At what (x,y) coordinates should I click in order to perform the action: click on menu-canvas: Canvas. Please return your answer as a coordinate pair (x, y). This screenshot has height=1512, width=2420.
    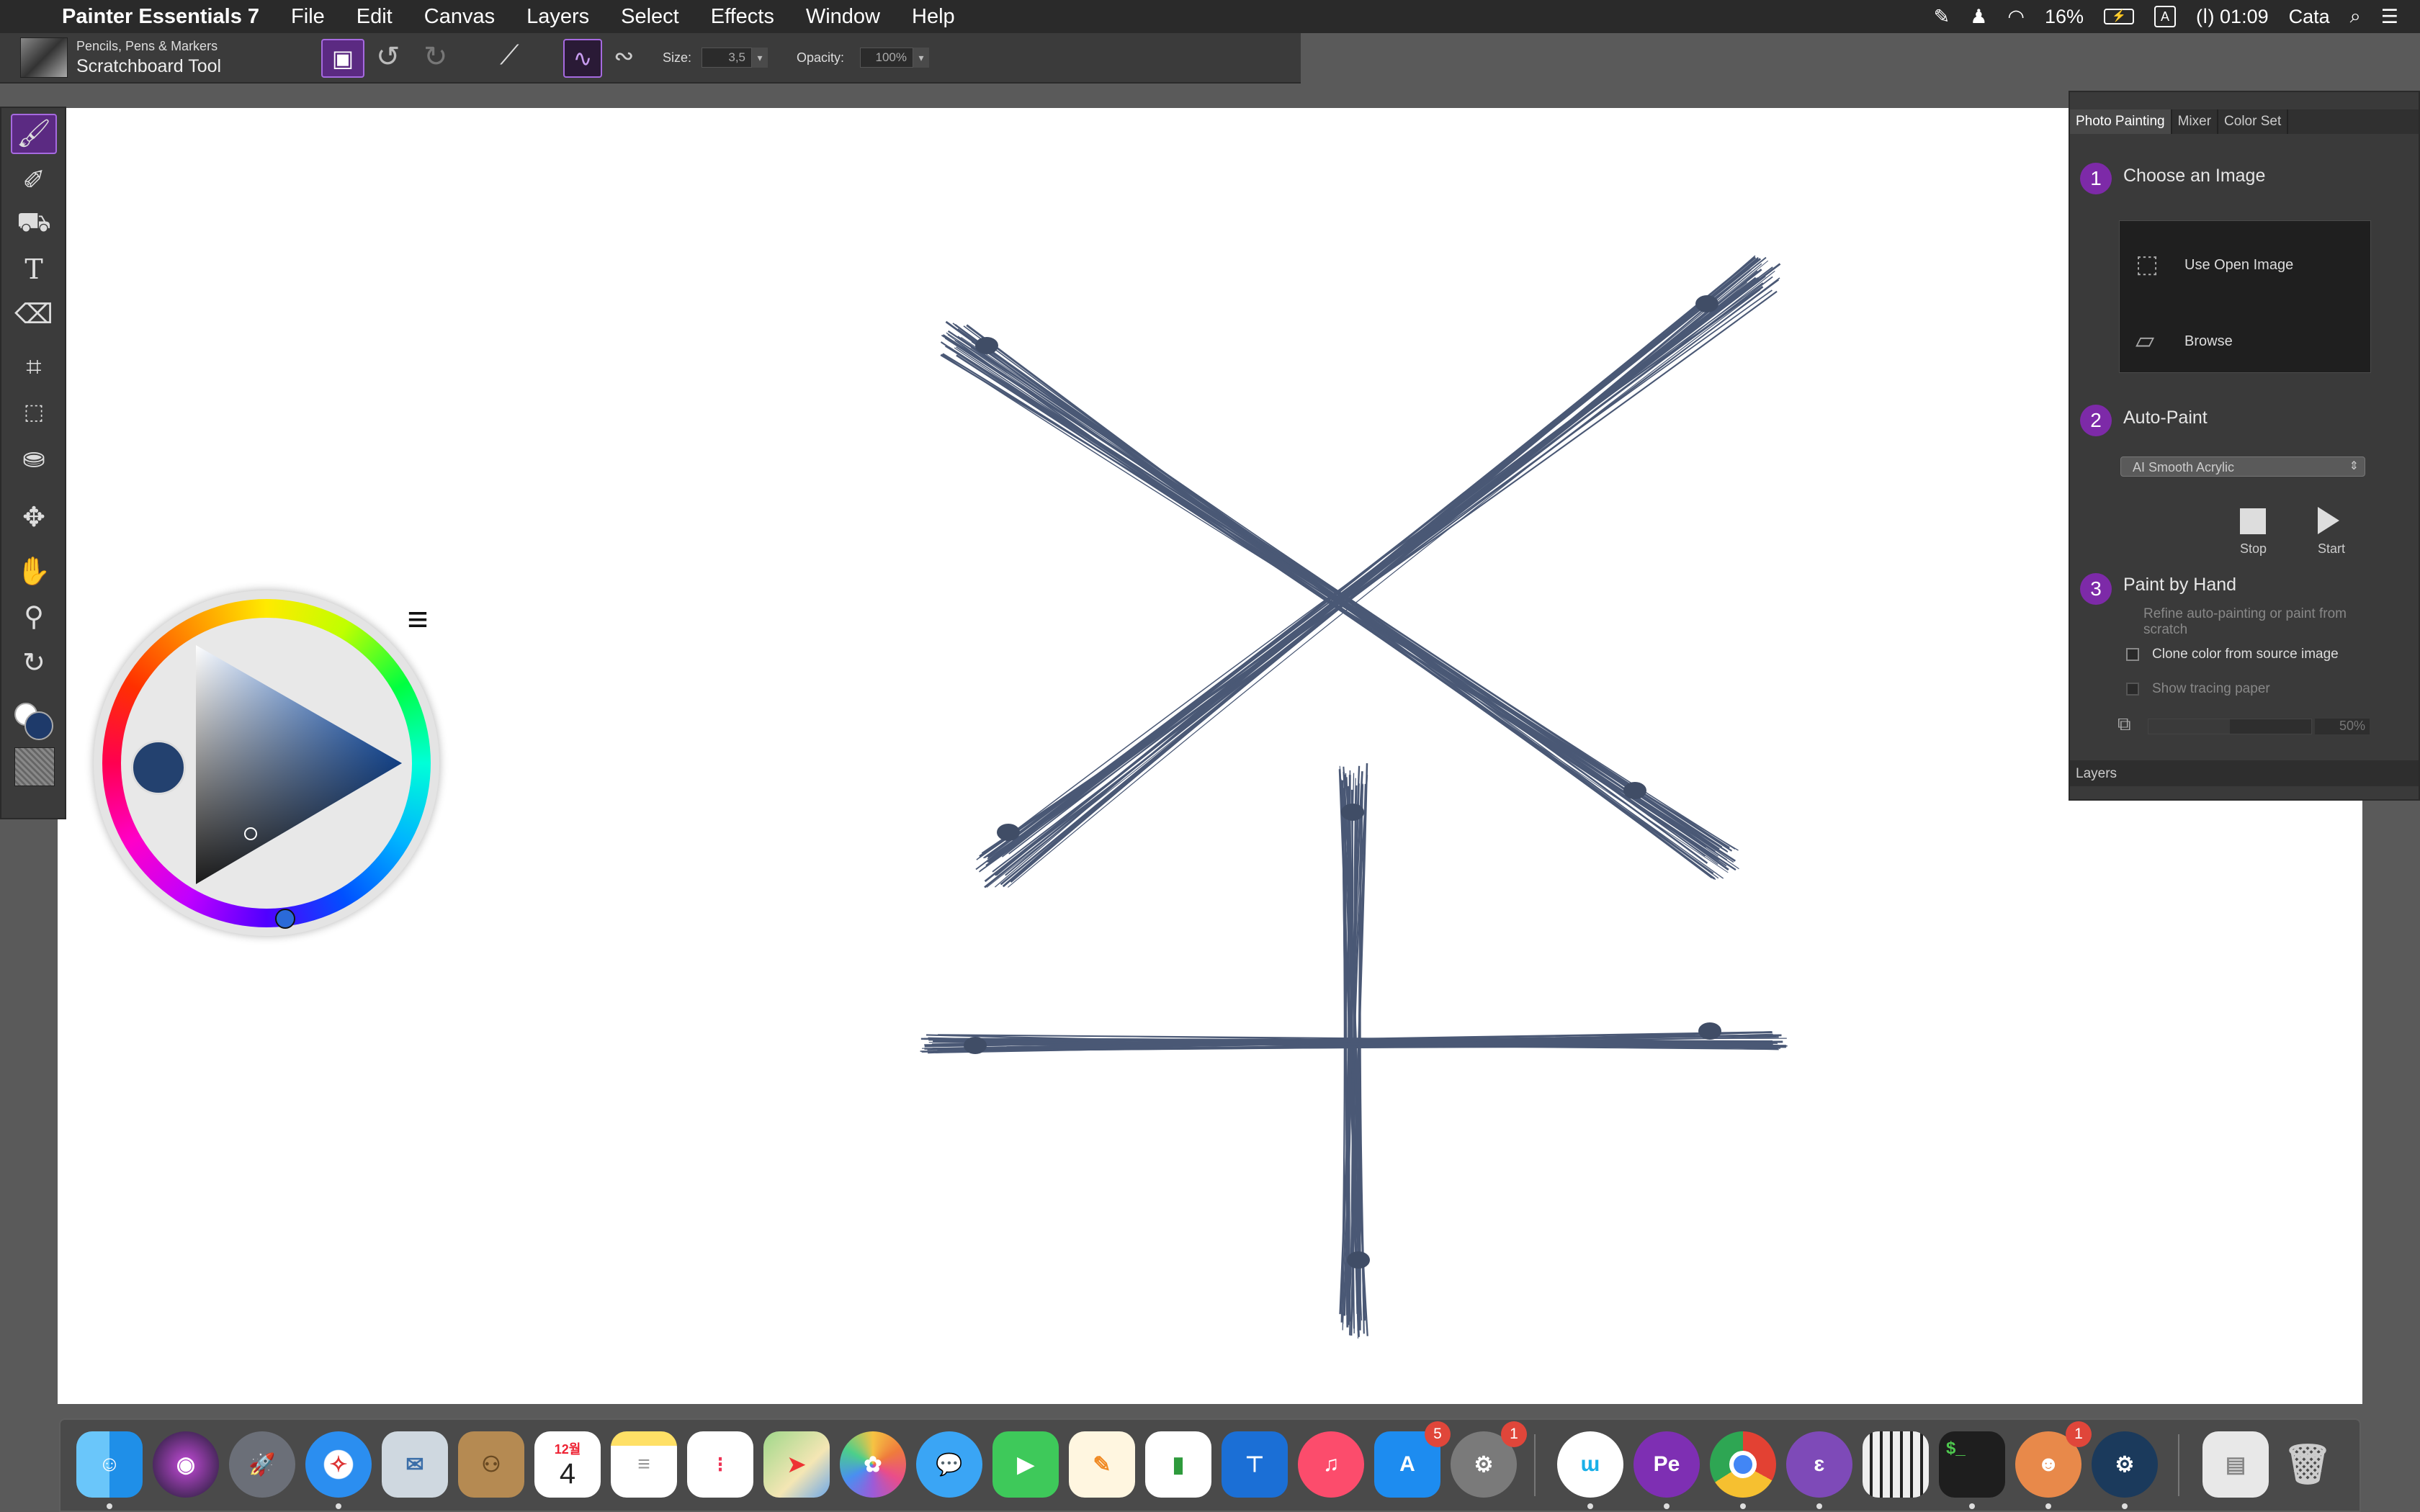
    Looking at the image, I should click on (459, 17).